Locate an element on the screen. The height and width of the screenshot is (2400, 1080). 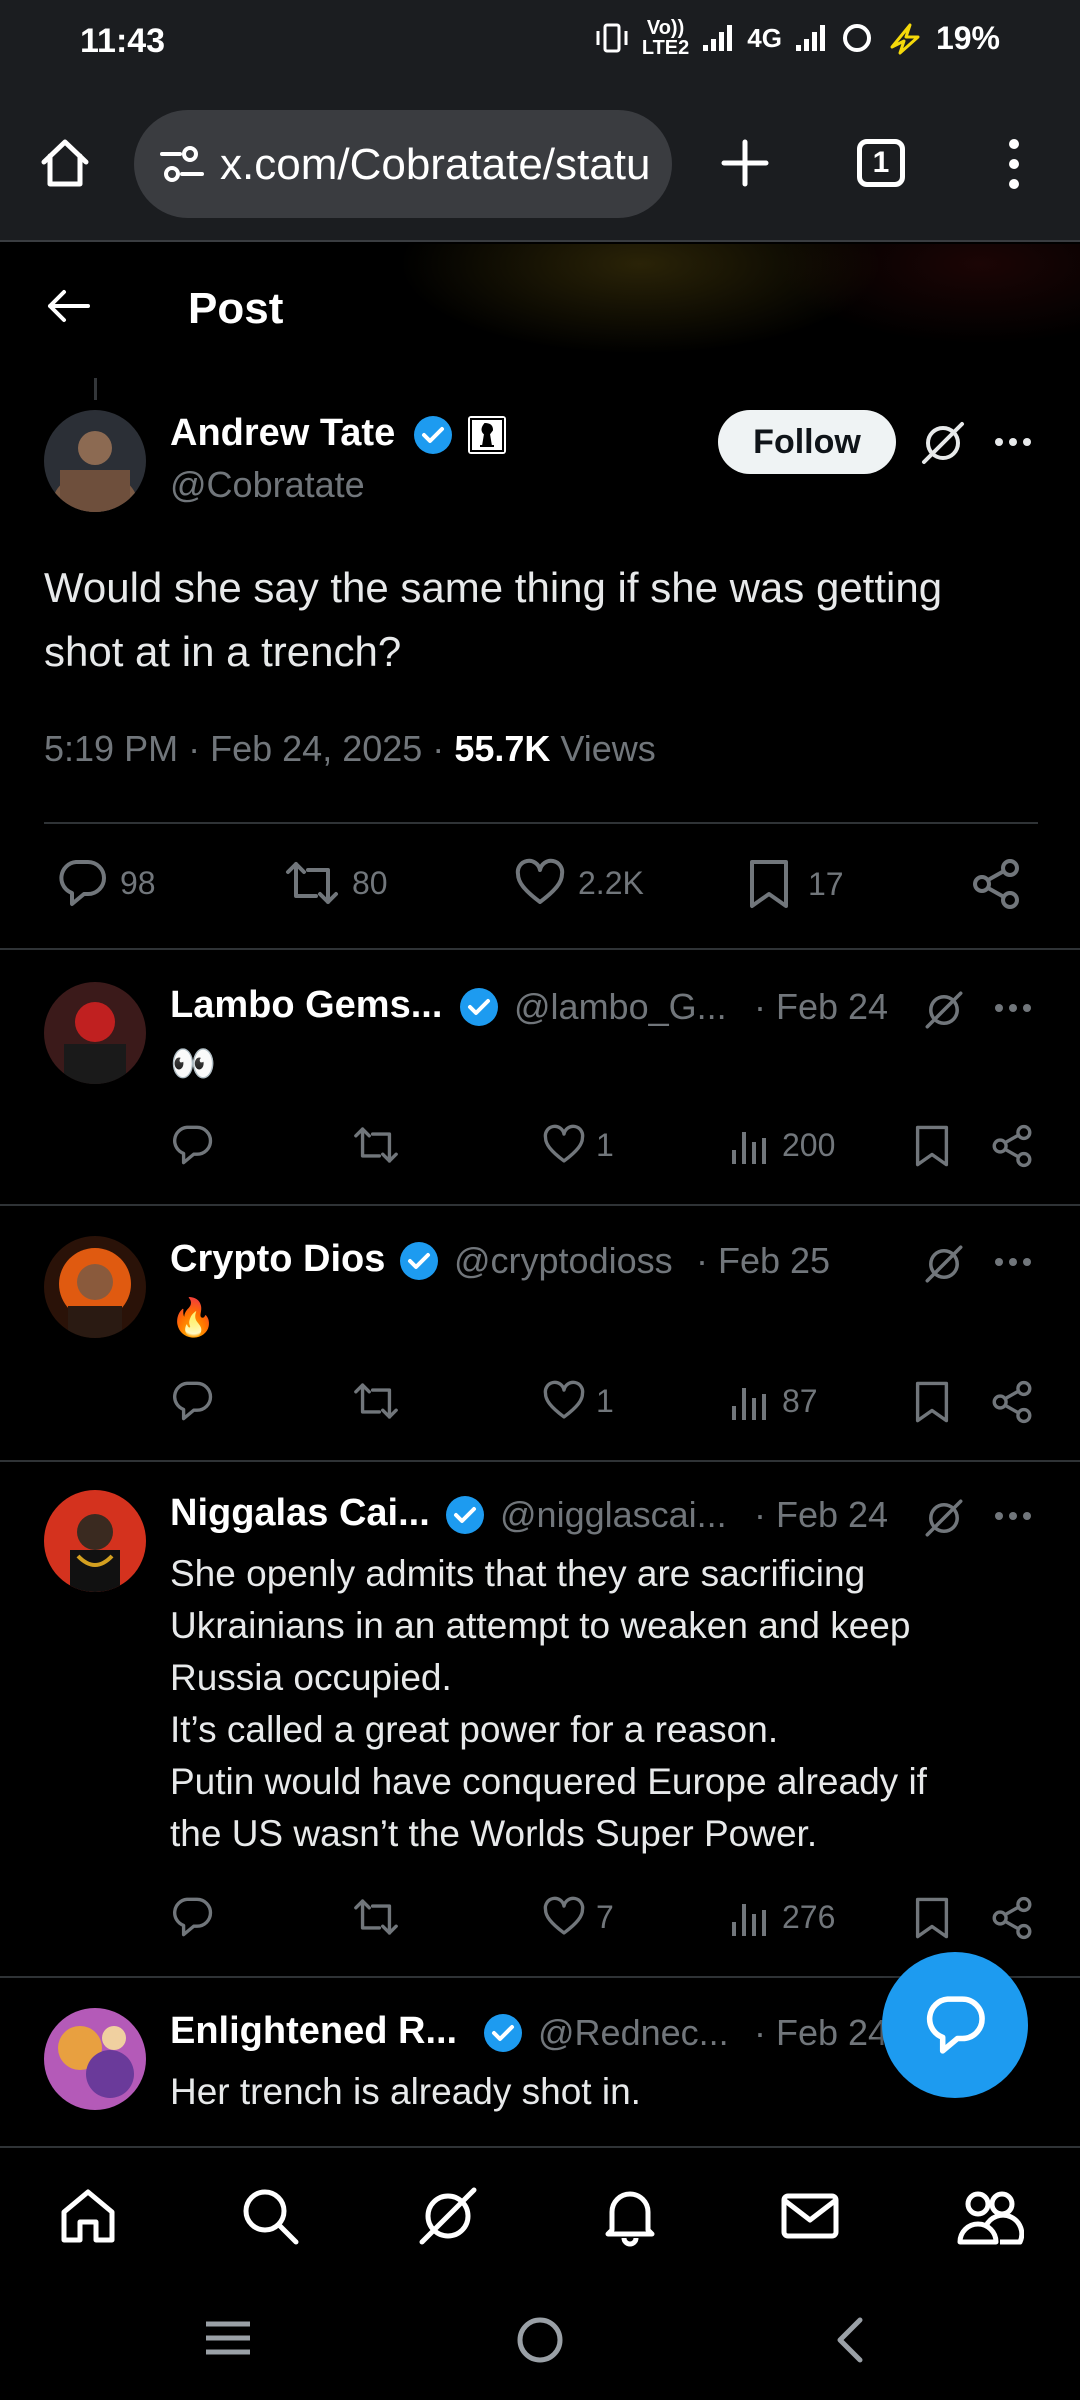
status-time: 11:43 is located at coordinates (123, 41).